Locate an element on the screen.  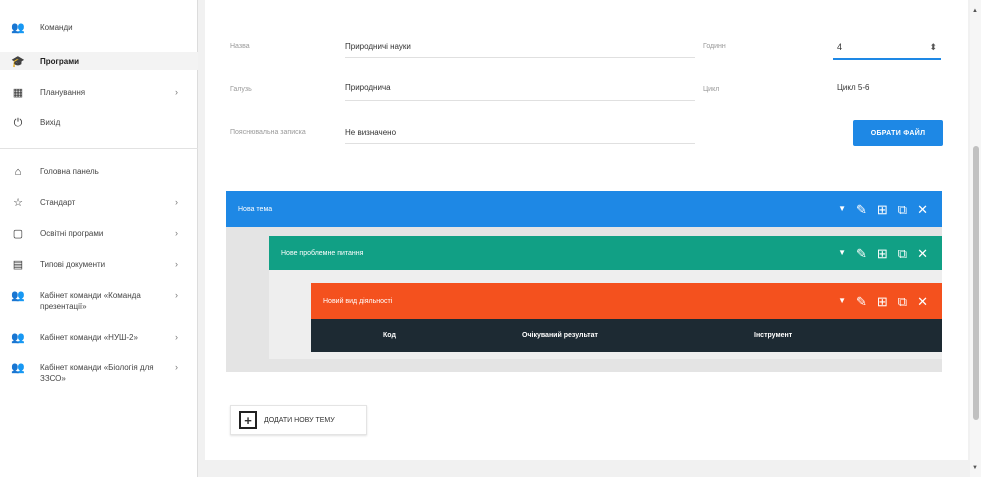
name-label: Назва is located at coordinates (240, 46).